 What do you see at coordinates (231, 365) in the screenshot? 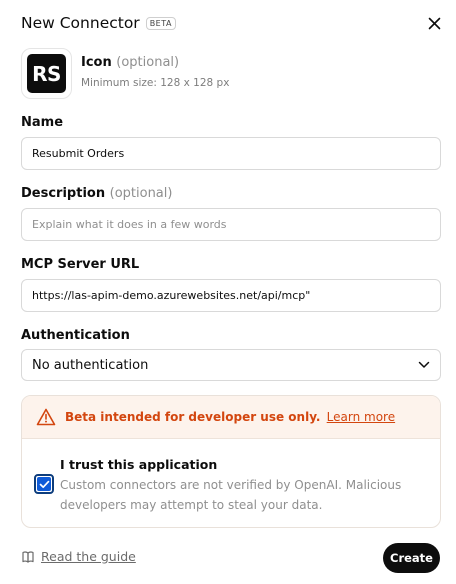
I see `authentication-select: No authentication` at bounding box center [231, 365].